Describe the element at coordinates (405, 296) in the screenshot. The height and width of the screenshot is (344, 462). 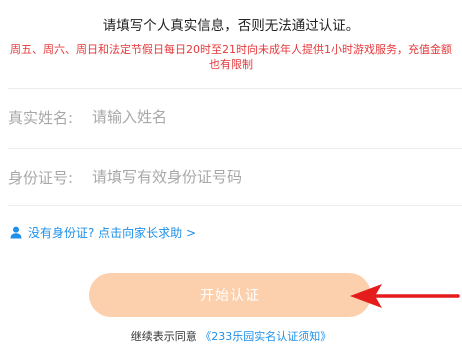
I see `red-arrow-annotation` at that location.